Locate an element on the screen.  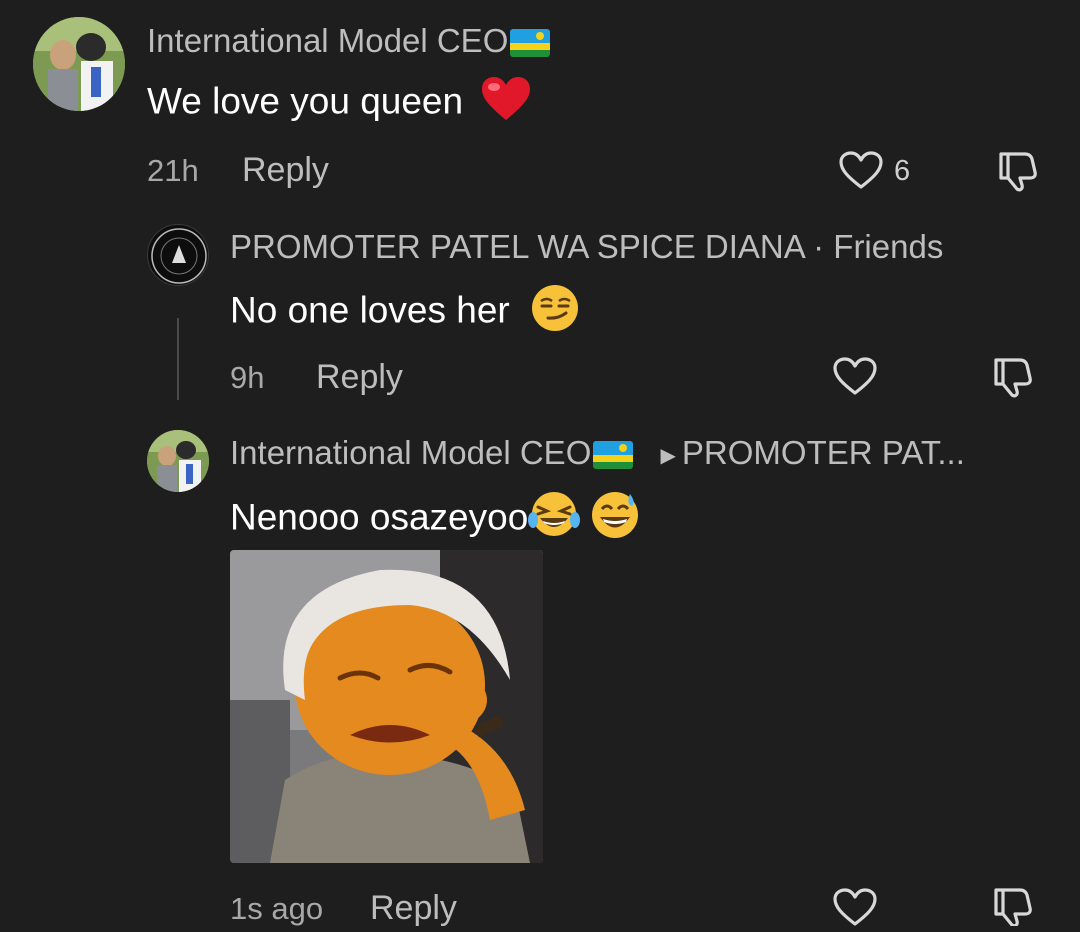
friends-tag: · Friends is located at coordinates (878, 246).